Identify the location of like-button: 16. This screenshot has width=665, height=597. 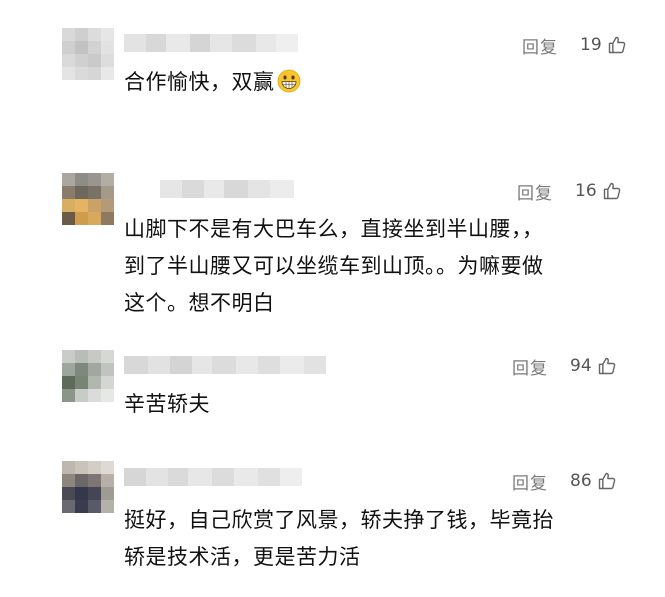
(598, 191).